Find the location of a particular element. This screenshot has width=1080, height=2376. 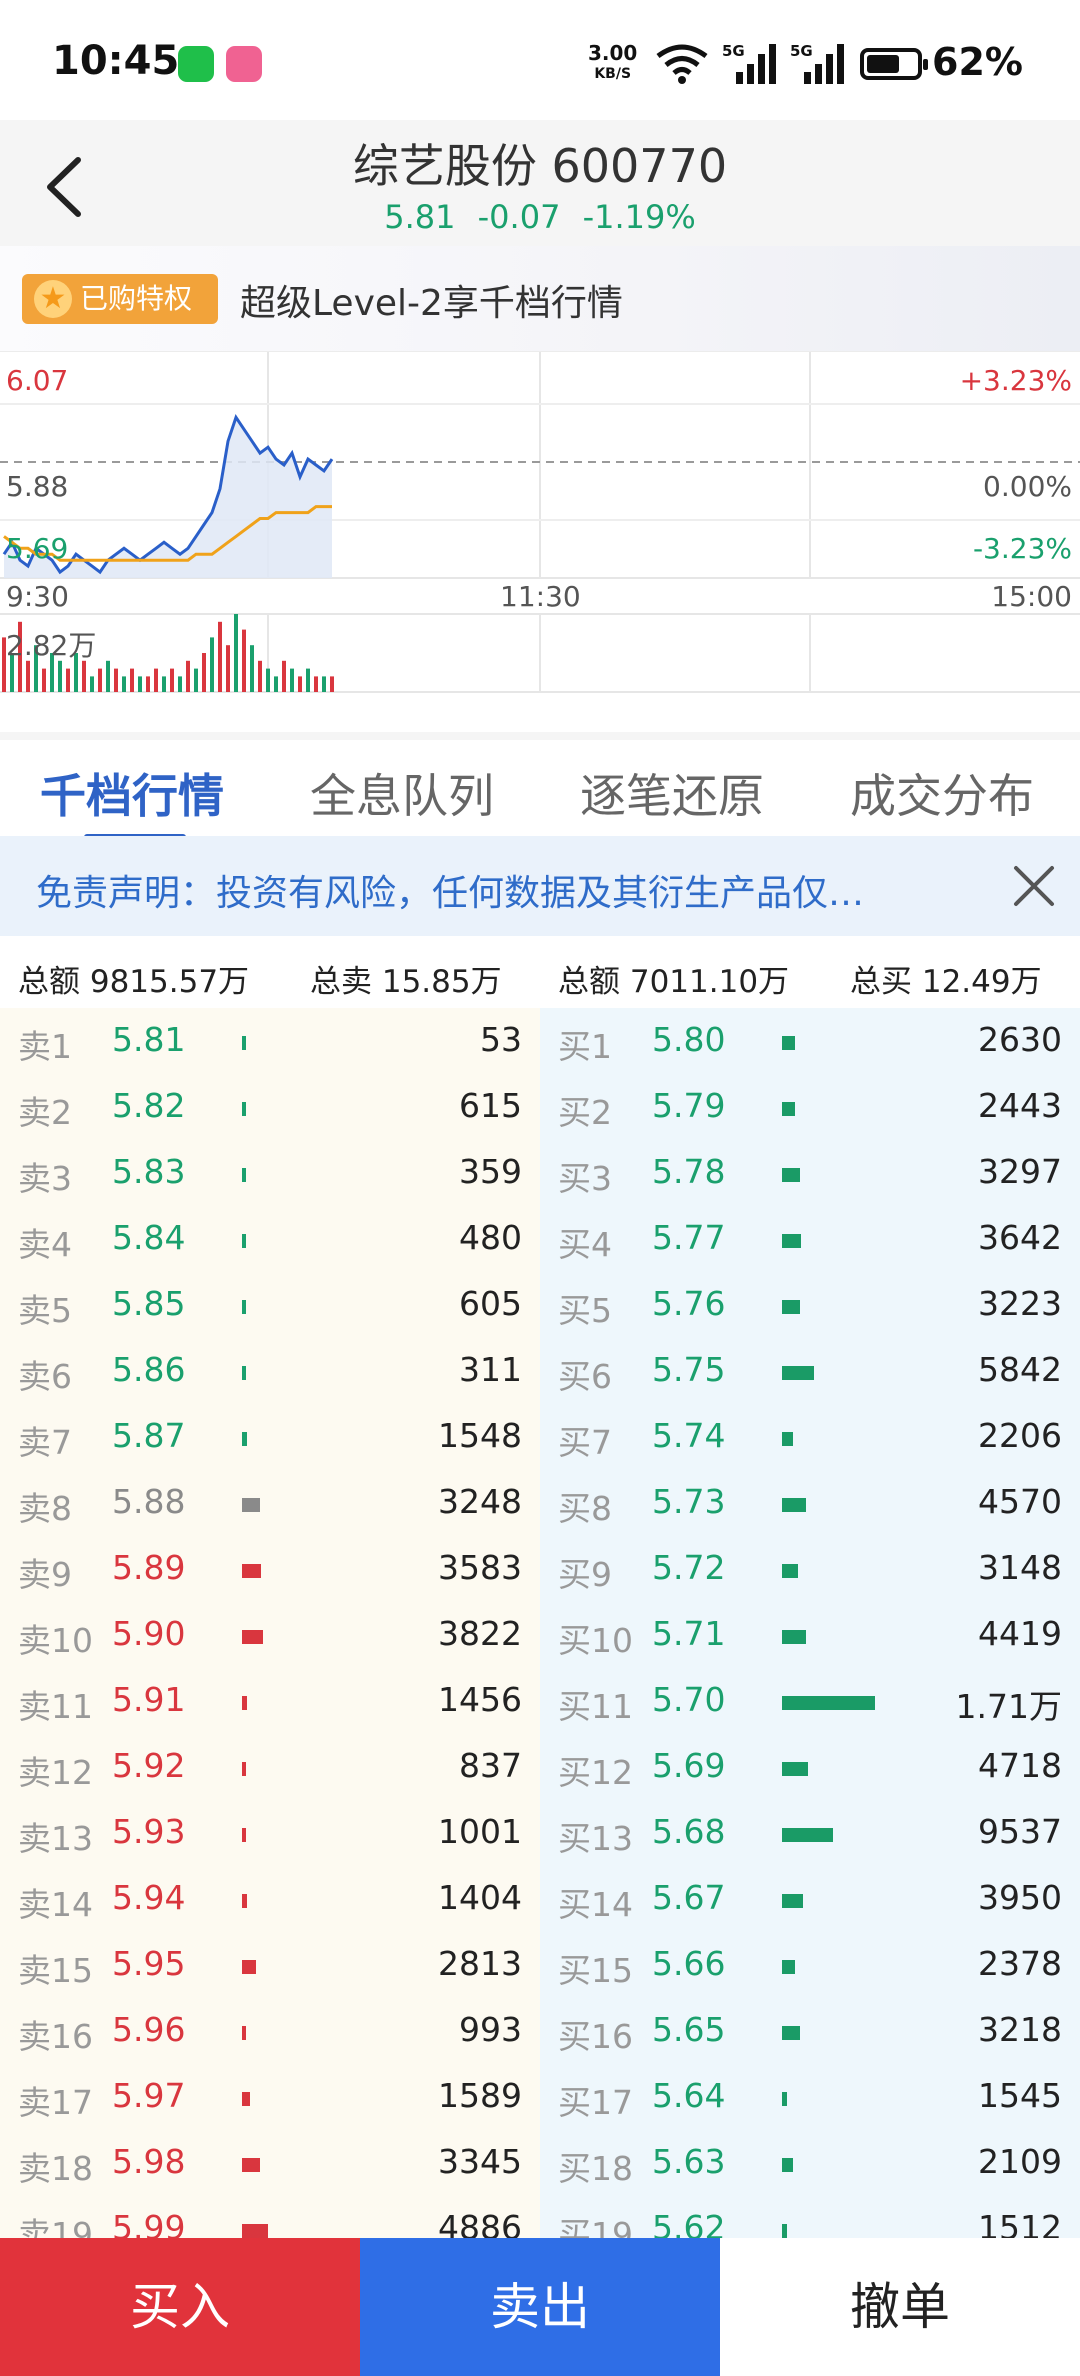

buy-order-row: 买19 5.62 1512 is located at coordinates (810, 2217).